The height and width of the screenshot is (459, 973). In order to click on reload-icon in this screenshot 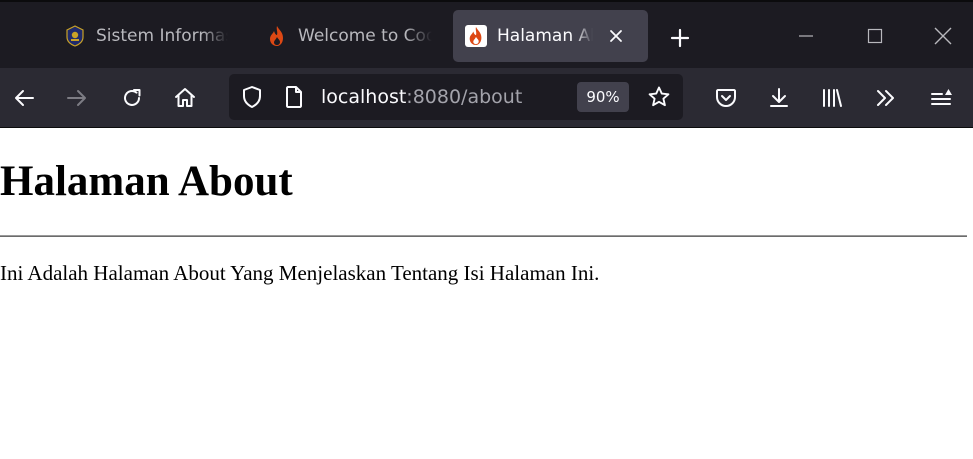, I will do `click(132, 97)`.